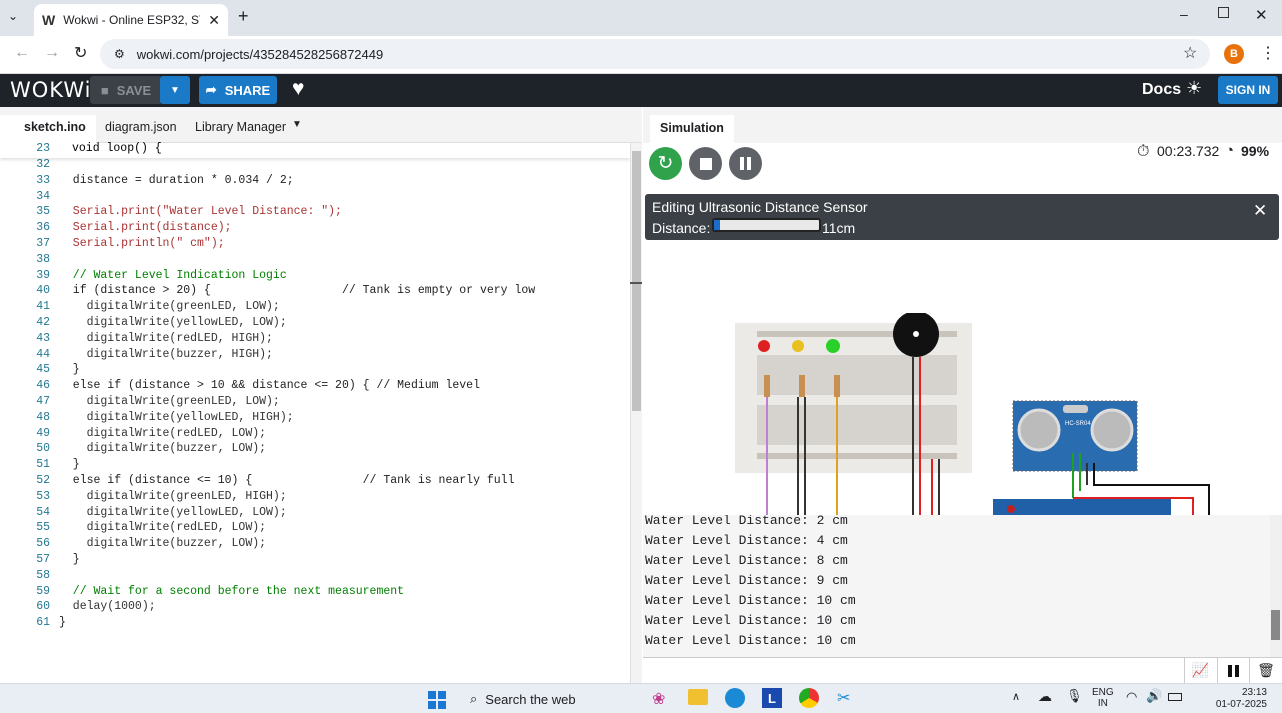 This screenshot has width=1282, height=713. I want to click on code-line: 47 digitalWrite(greenLED, LOW);, so click(315, 402).